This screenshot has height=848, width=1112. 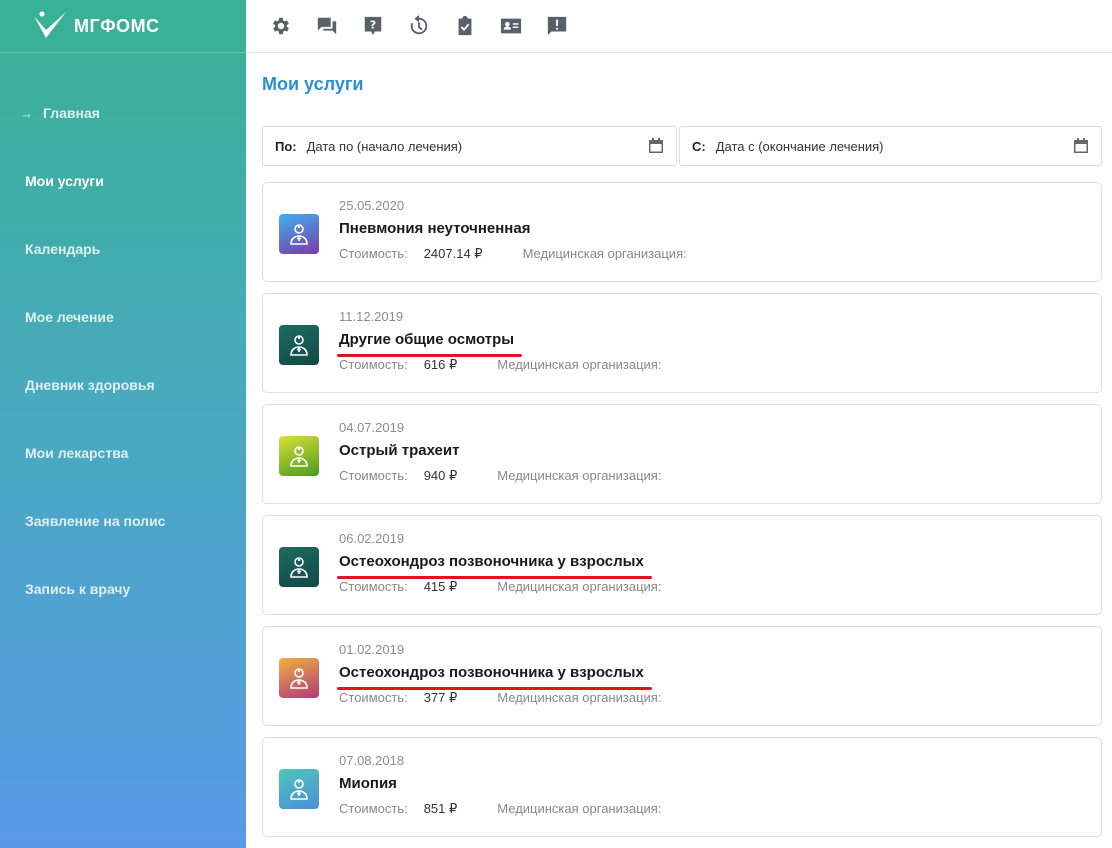 What do you see at coordinates (465, 26) in the screenshot?
I see `clipboard-check-icon` at bounding box center [465, 26].